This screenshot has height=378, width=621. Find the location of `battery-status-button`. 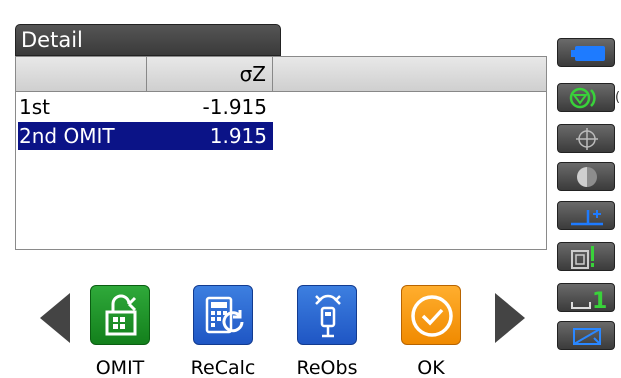

battery-status-button is located at coordinates (586, 52).